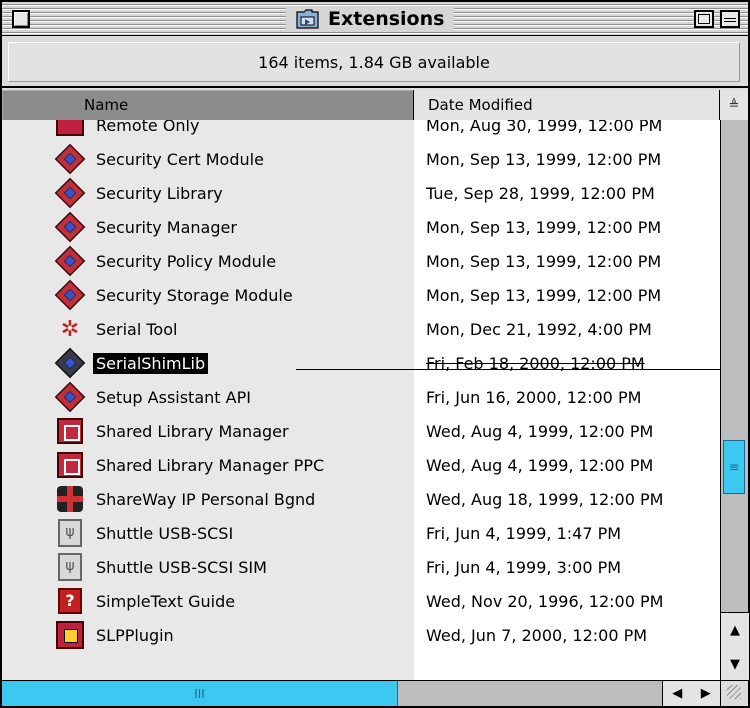 The height and width of the screenshot is (708, 750). I want to click on scroll-right-arrow-icon: ▶, so click(706, 693).